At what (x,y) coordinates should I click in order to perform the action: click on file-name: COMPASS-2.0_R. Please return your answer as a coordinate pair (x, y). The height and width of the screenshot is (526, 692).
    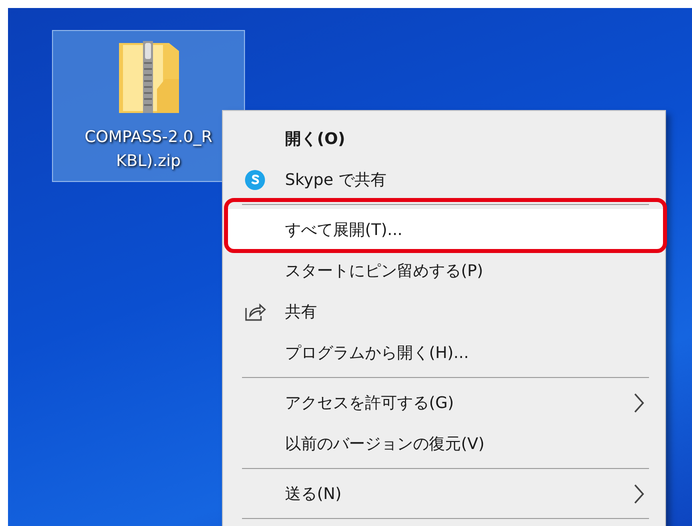
    Looking at the image, I should click on (148, 137).